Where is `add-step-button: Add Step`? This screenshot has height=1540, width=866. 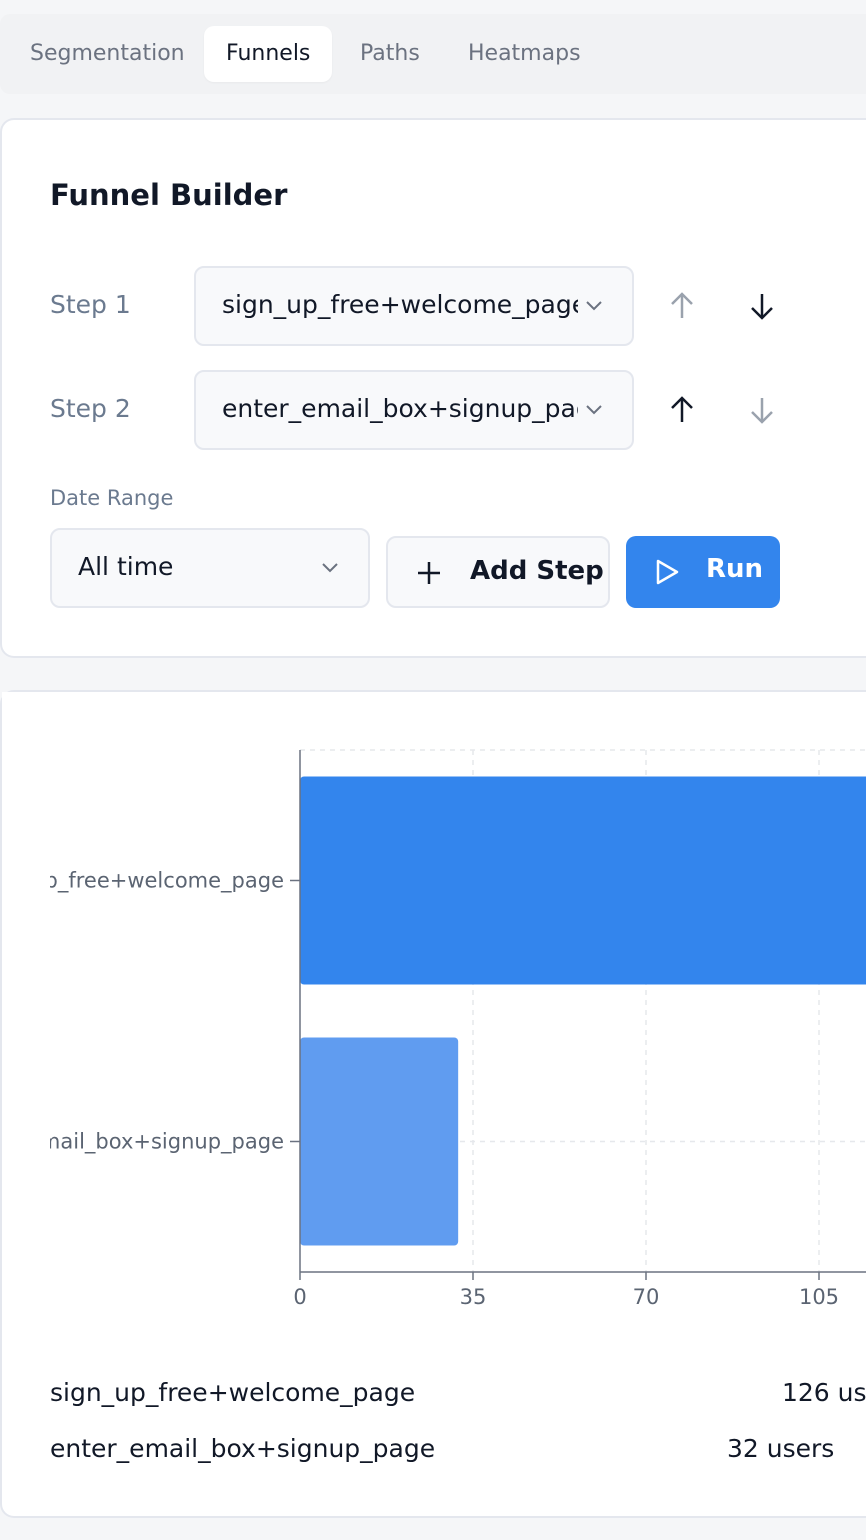 add-step-button: Add Step is located at coordinates (498, 572).